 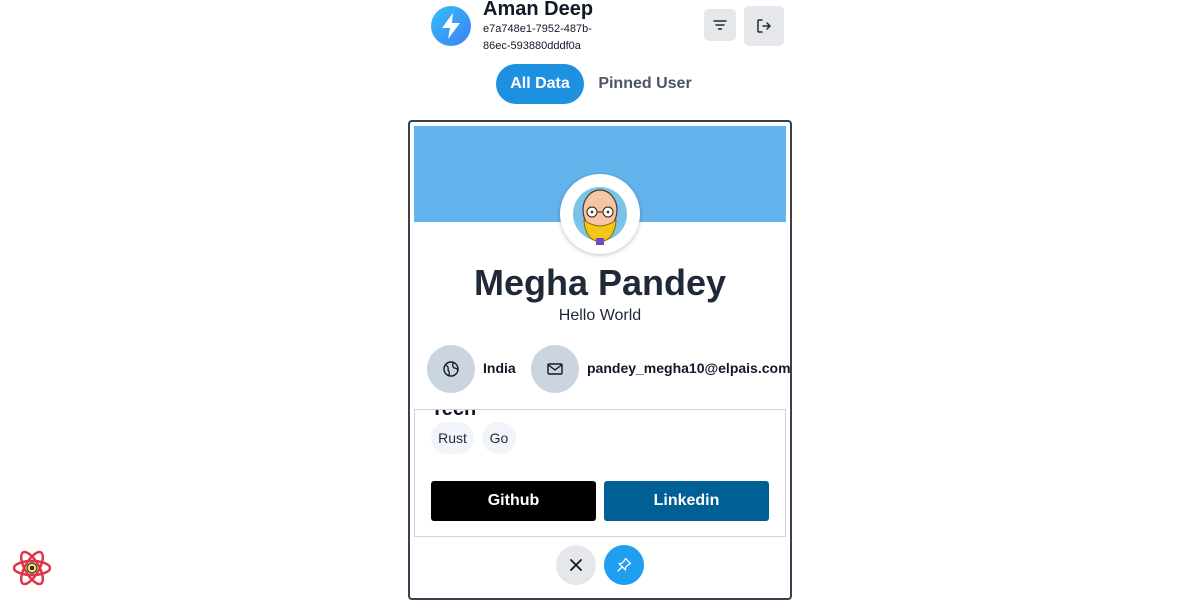 I want to click on pin-icon, so click(x=624, y=564).